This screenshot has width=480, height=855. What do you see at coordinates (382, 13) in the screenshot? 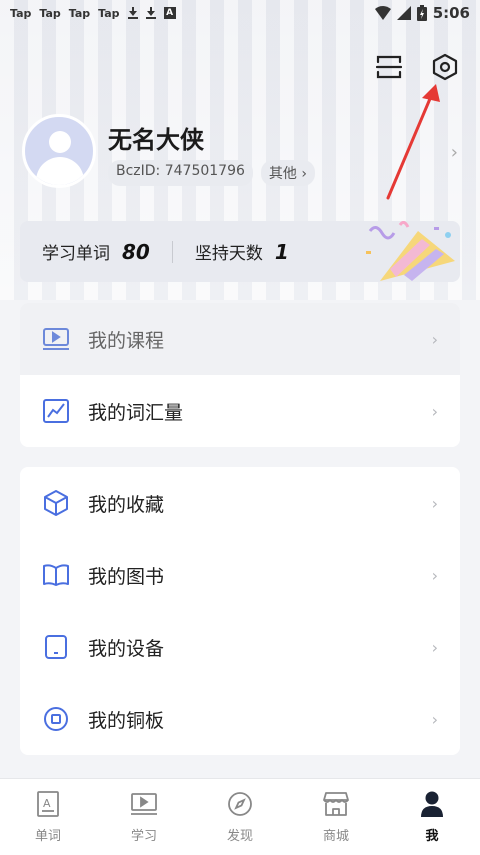
I see `wifi-icon` at bounding box center [382, 13].